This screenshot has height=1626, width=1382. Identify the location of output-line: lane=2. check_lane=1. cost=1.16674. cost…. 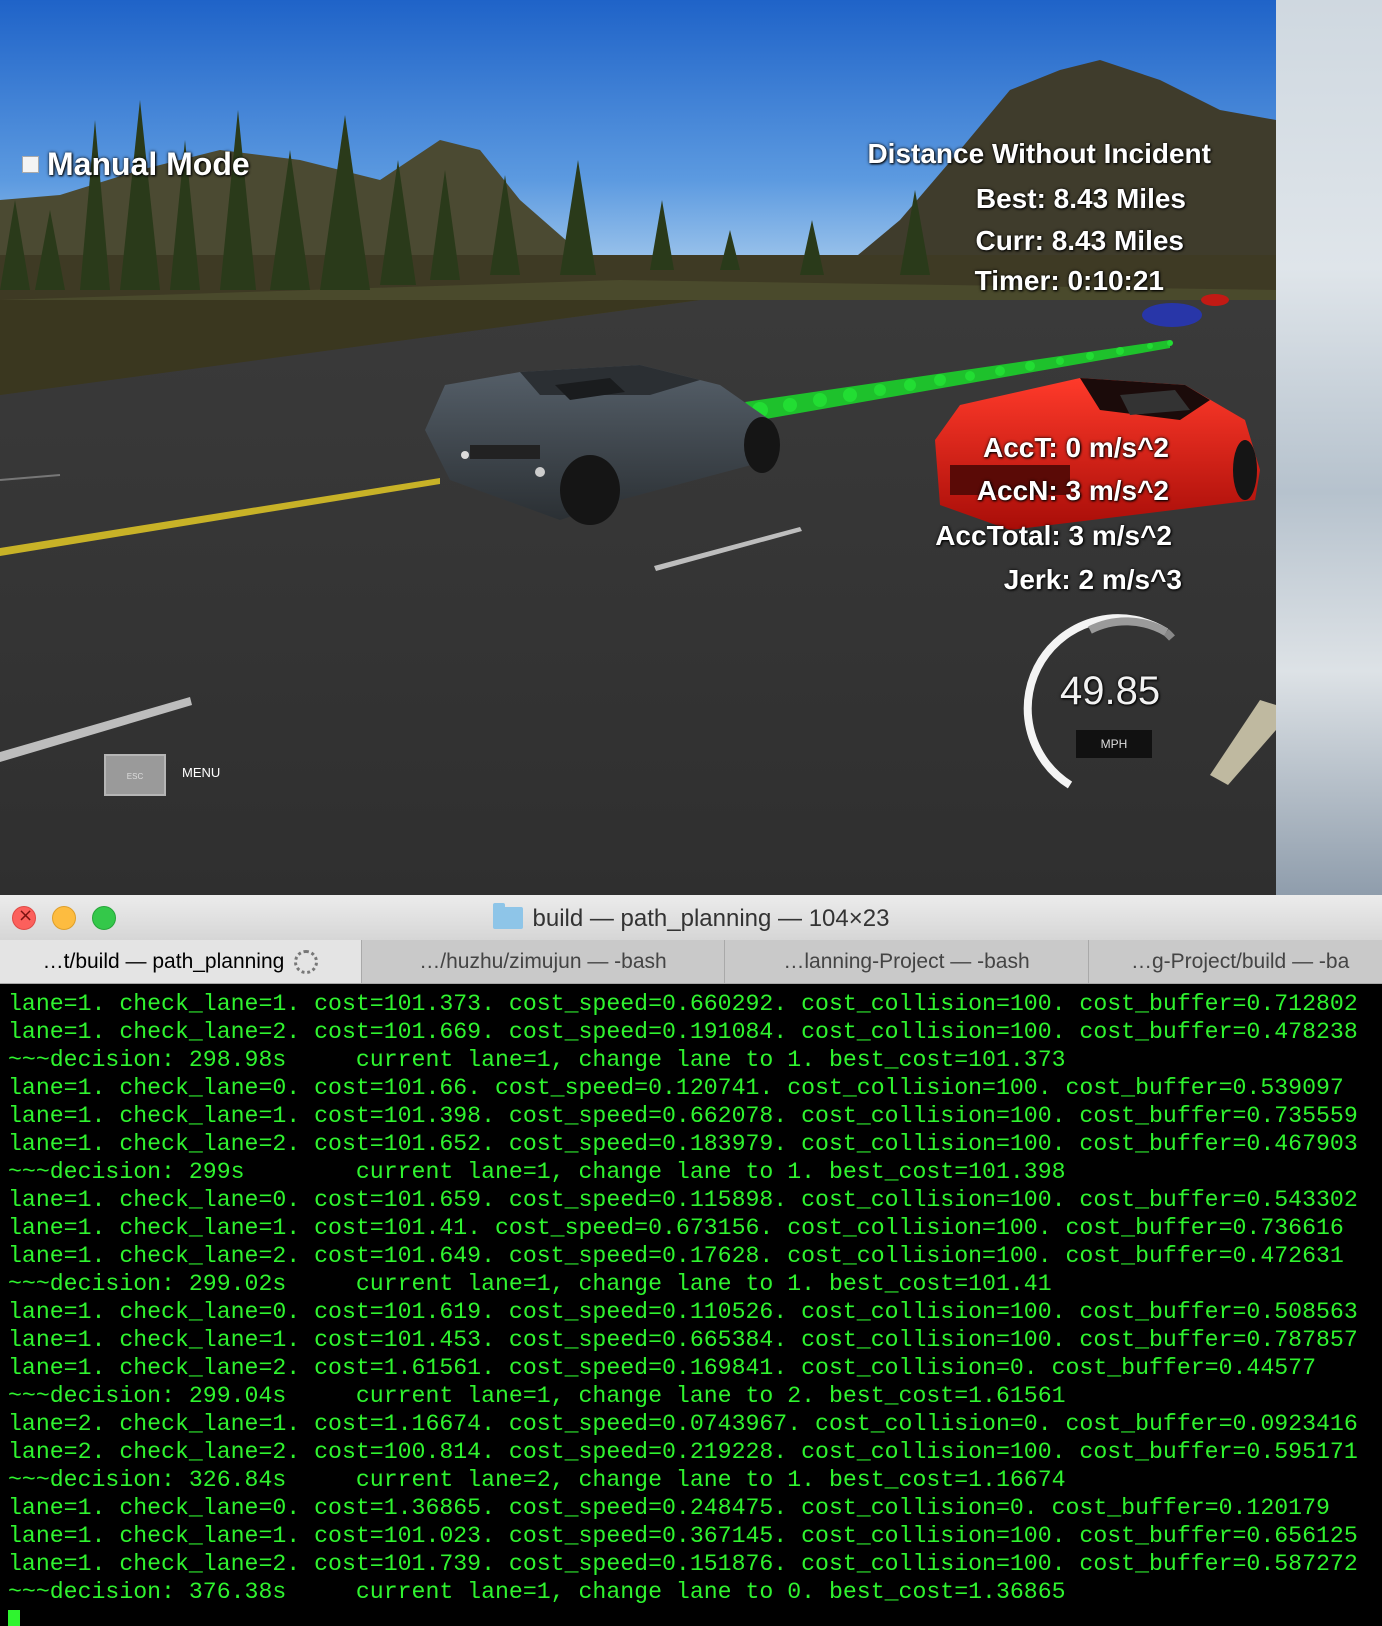
(683, 1424).